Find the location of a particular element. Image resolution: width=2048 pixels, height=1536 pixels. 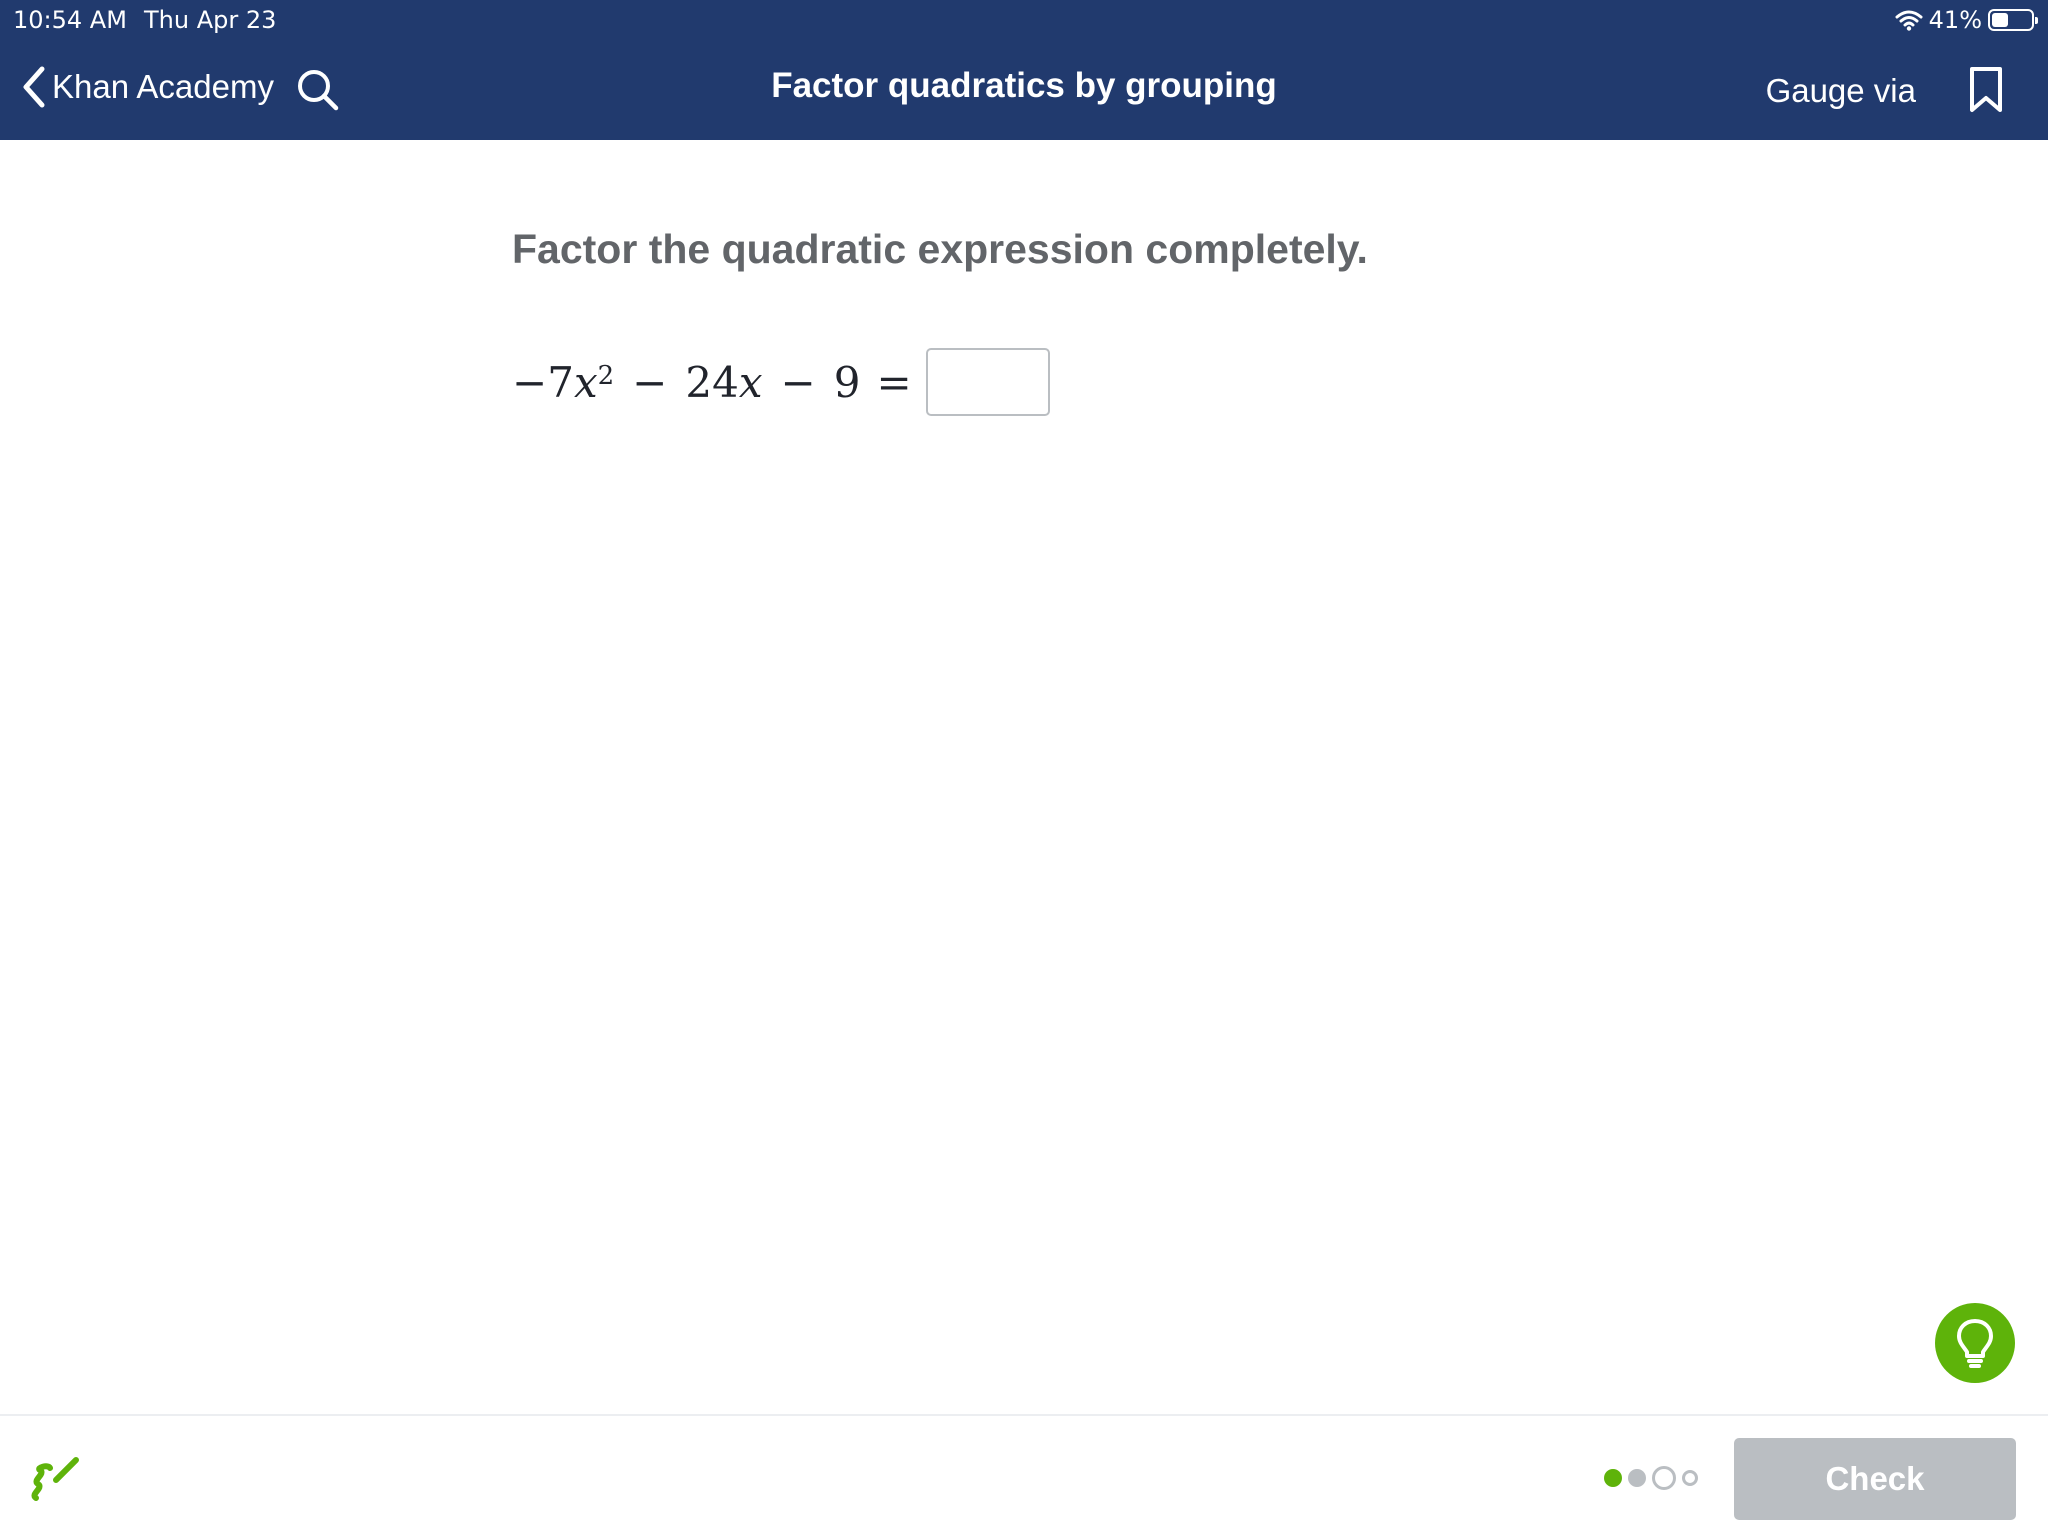

eq-coef-a: 7 is located at coordinates (560, 382).